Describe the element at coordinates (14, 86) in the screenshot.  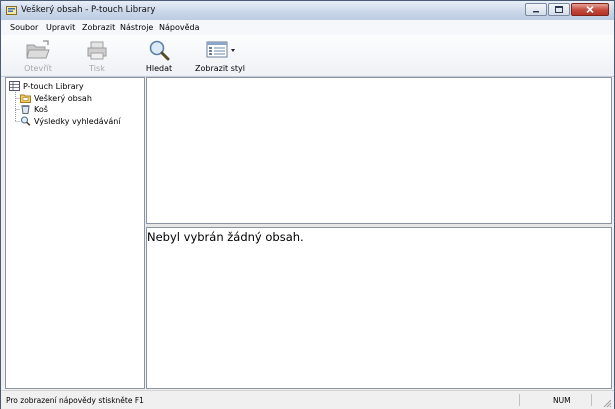
I see `library-icon` at that location.